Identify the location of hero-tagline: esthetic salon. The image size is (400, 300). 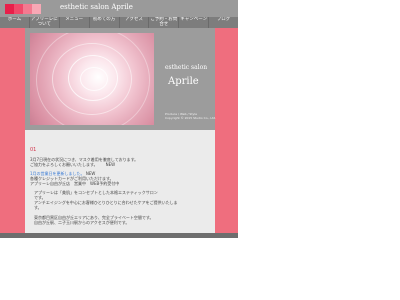
(186, 67).